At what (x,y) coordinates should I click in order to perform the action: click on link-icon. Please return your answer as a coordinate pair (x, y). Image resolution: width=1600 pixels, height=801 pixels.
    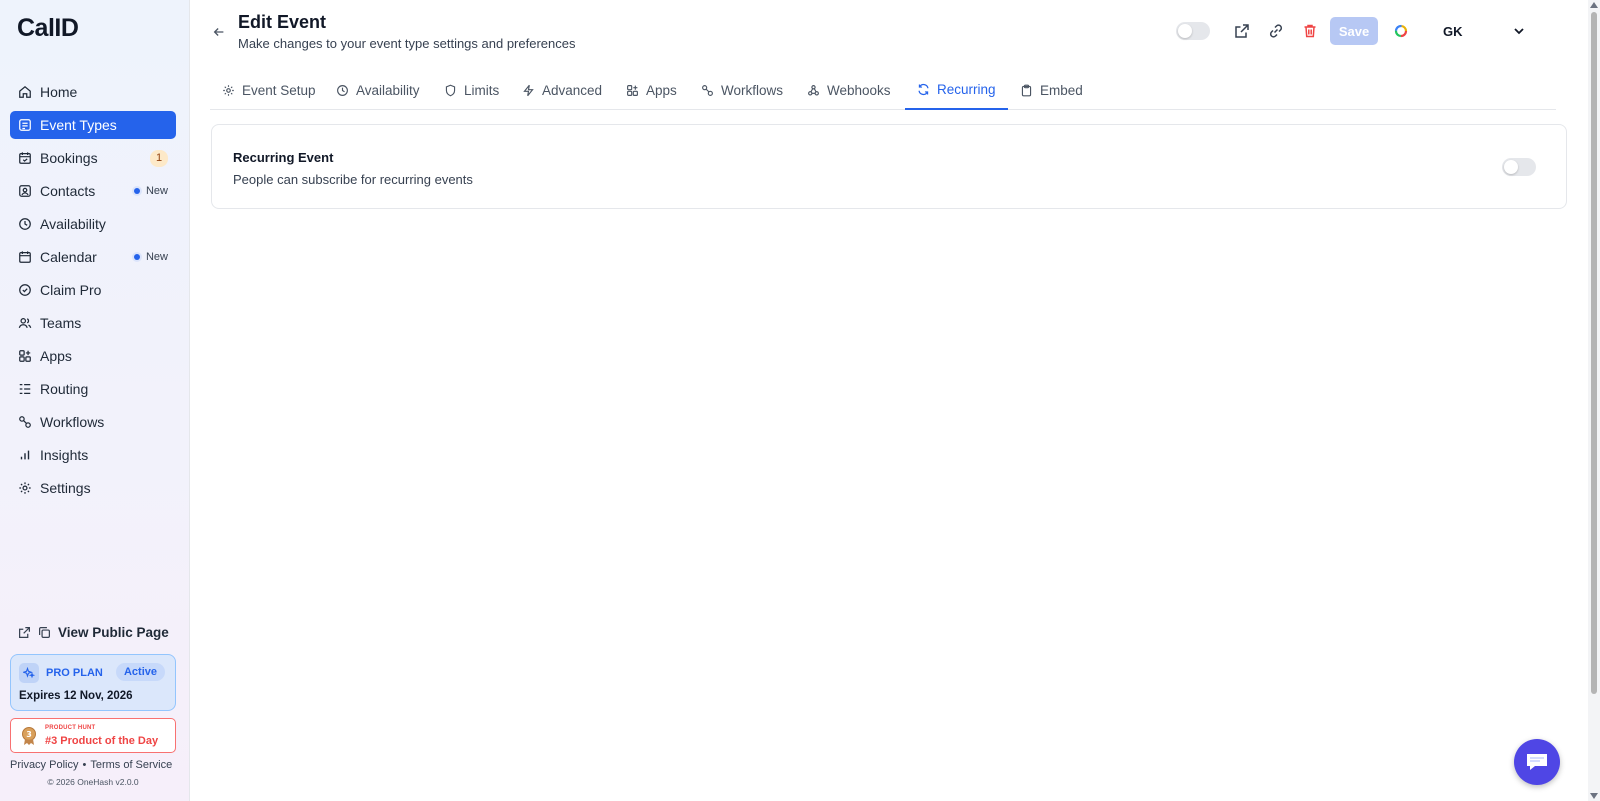
    Looking at the image, I should click on (1276, 31).